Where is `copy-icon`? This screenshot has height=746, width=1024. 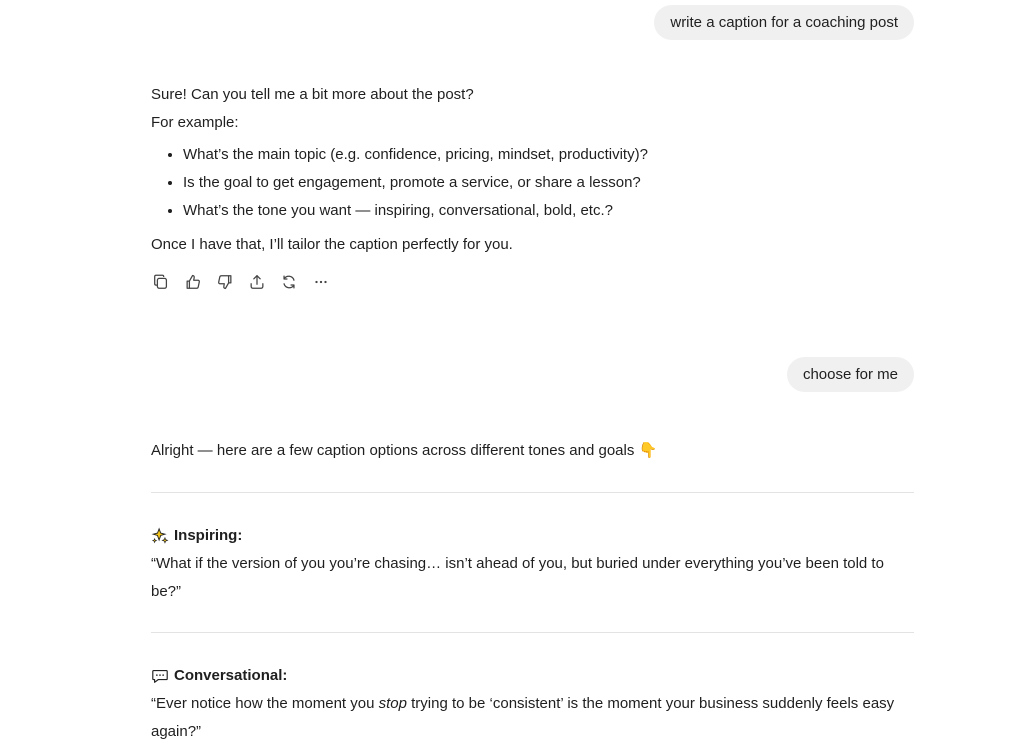 copy-icon is located at coordinates (161, 282).